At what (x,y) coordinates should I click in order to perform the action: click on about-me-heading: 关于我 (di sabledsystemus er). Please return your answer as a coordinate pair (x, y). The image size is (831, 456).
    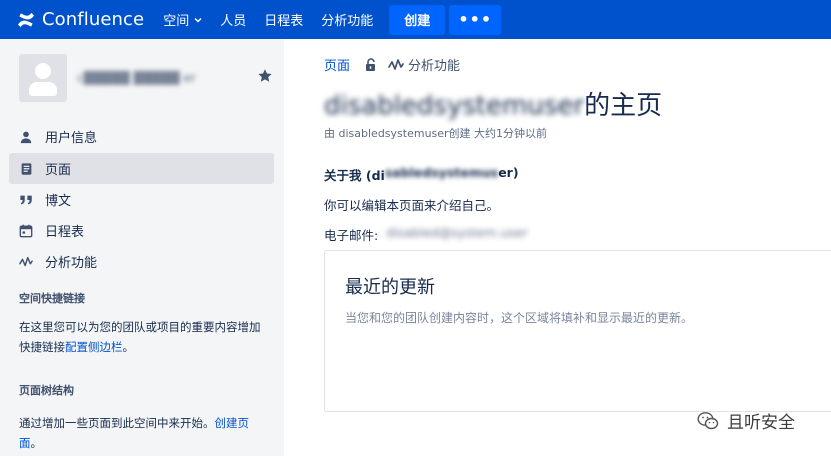
    Looking at the image, I should click on (421, 174).